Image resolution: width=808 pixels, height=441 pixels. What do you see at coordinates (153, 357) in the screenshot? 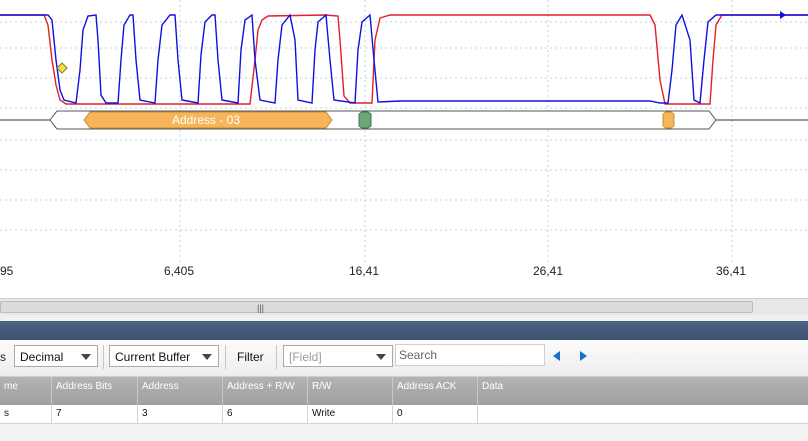
I see `buffer-select-value: Current Buffer` at bounding box center [153, 357].